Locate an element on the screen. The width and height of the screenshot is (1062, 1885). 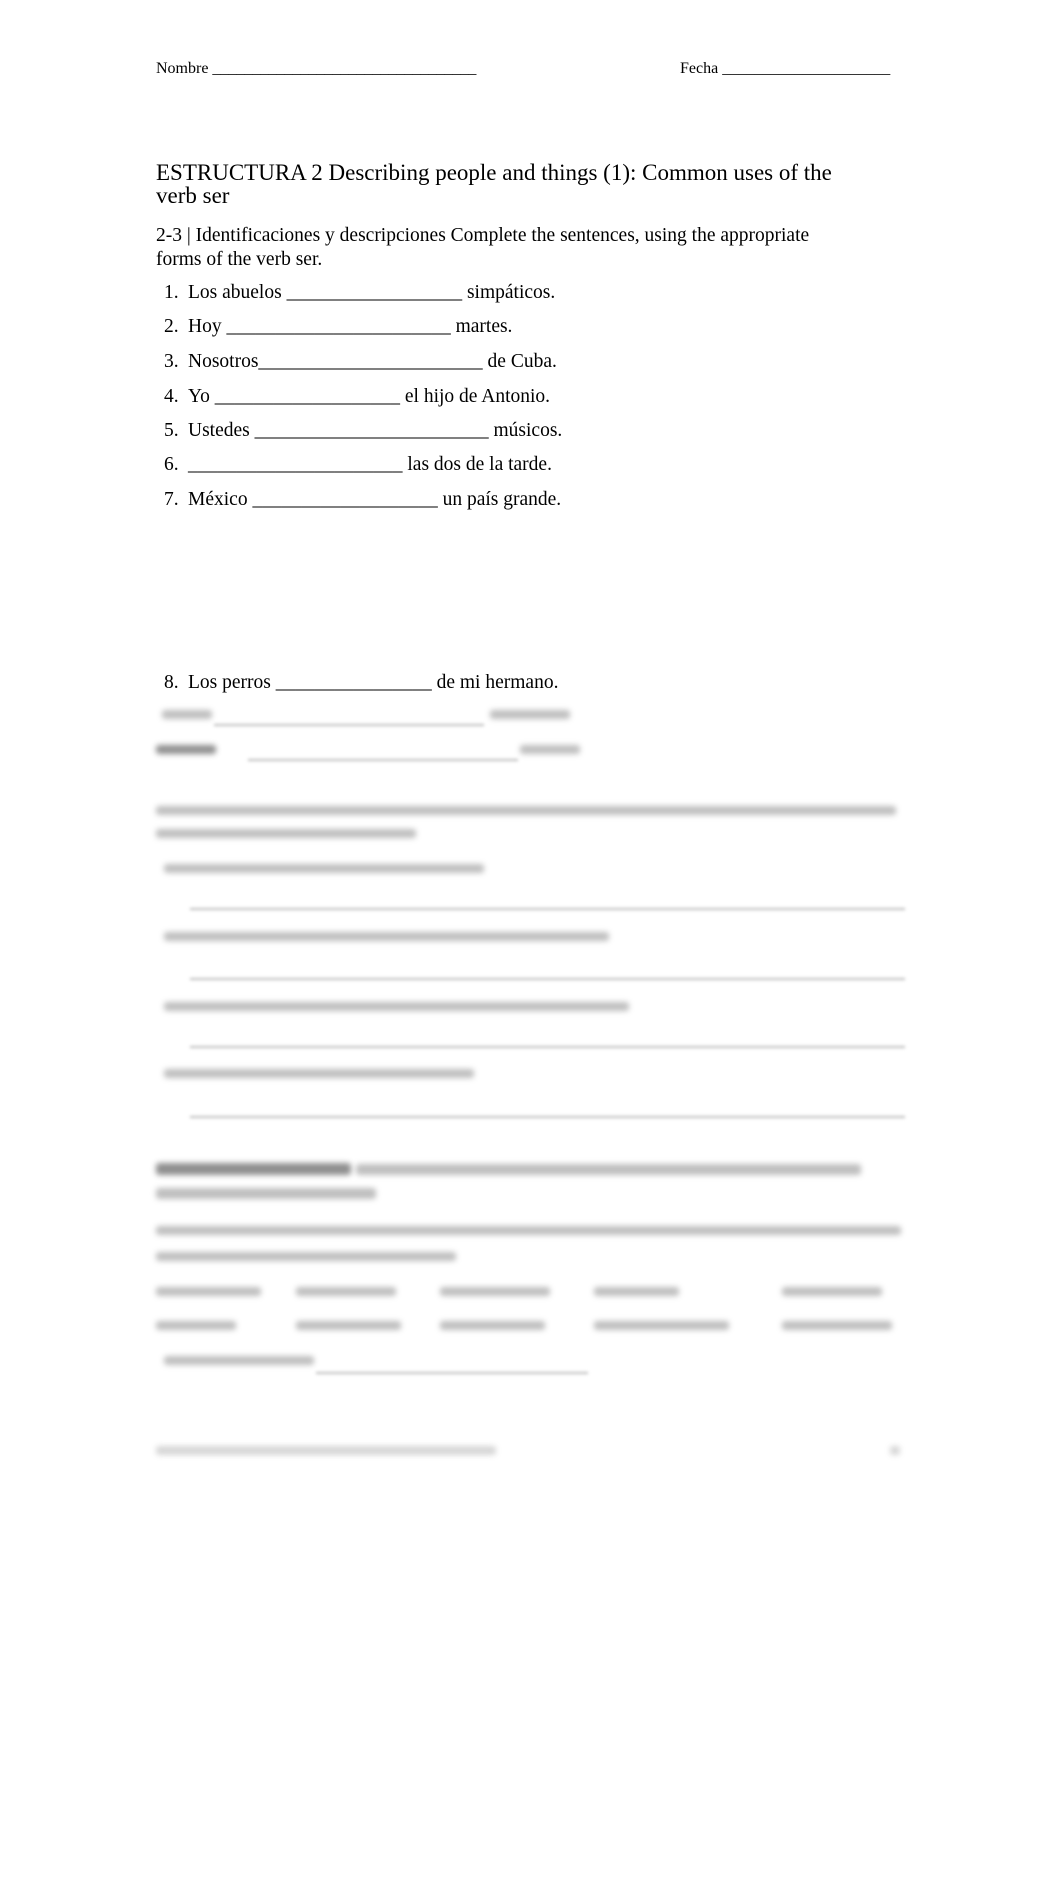
list-item: 4. is located at coordinates (171, 396).